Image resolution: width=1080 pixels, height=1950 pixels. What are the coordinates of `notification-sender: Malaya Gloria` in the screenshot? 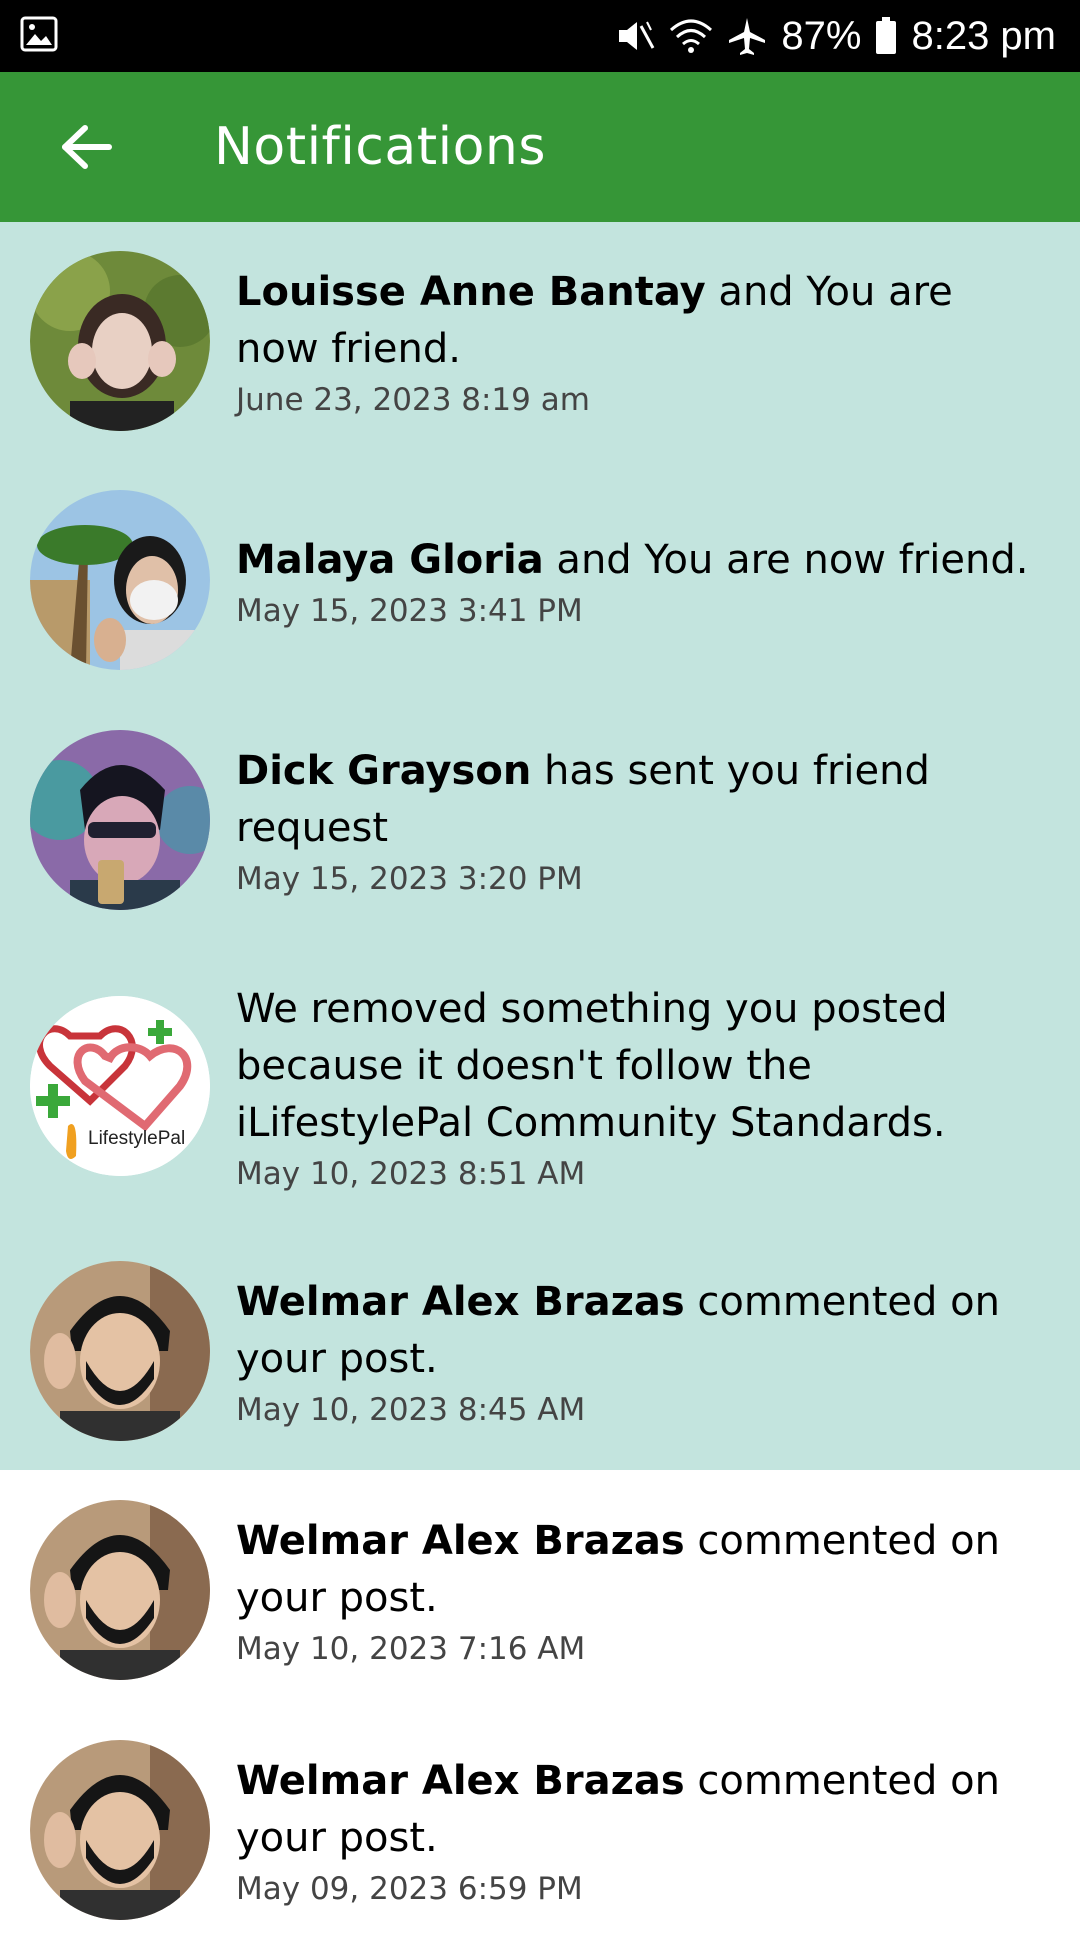 It's located at (390, 559).